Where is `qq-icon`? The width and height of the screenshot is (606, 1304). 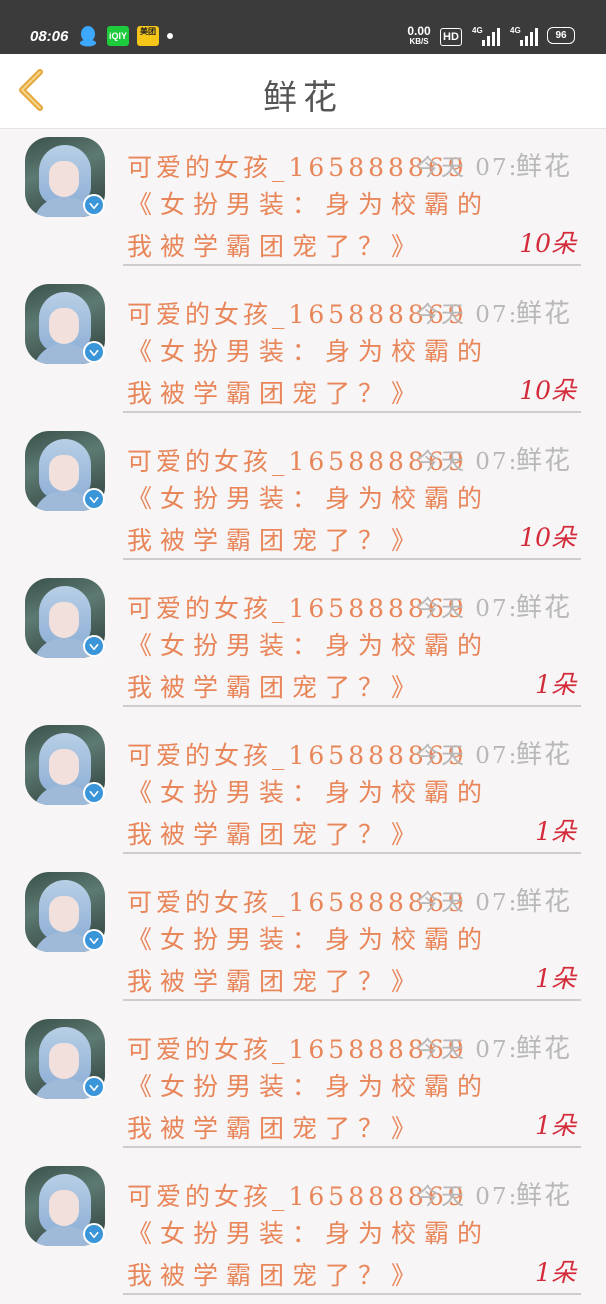
qq-icon is located at coordinates (88, 36).